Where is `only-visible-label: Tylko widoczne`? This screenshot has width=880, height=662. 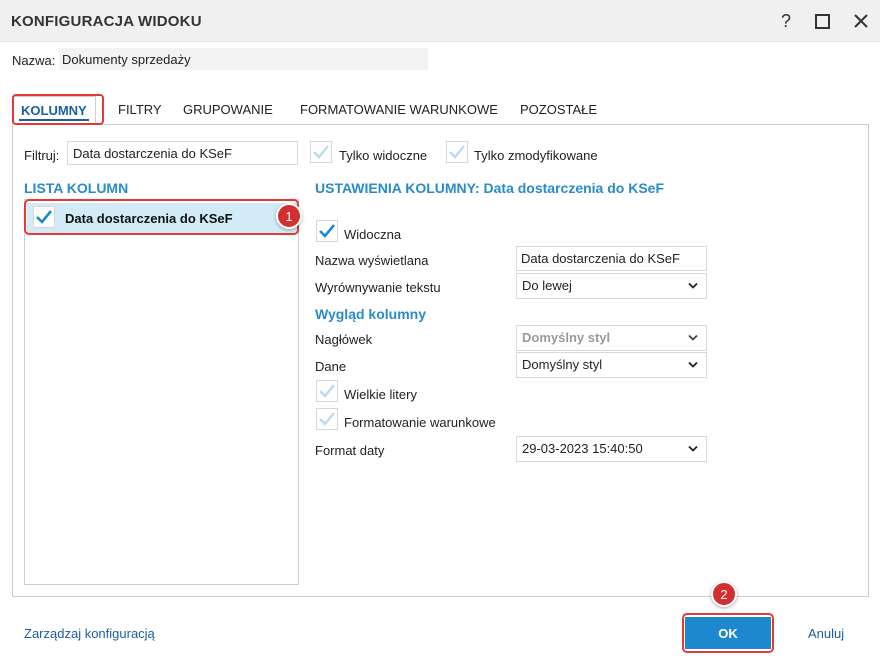
only-visible-label: Tylko widoczne is located at coordinates (383, 155).